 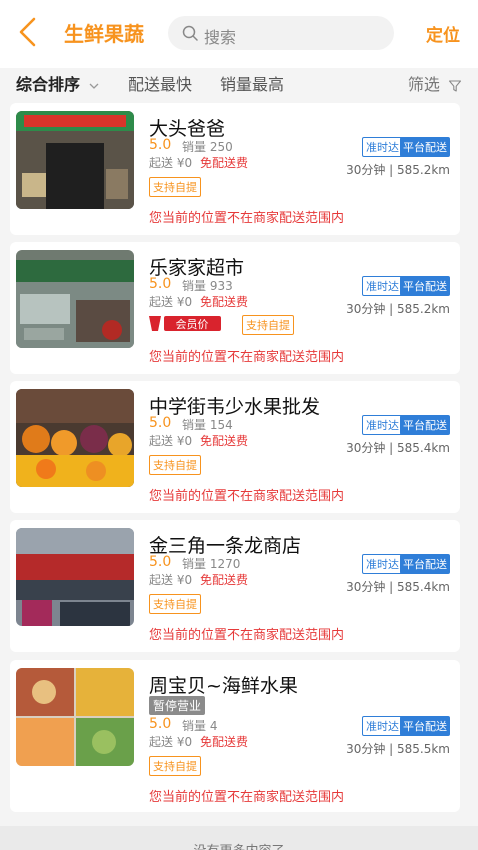 What do you see at coordinates (94, 86) in the screenshot?
I see `chevron-down-icon` at bounding box center [94, 86].